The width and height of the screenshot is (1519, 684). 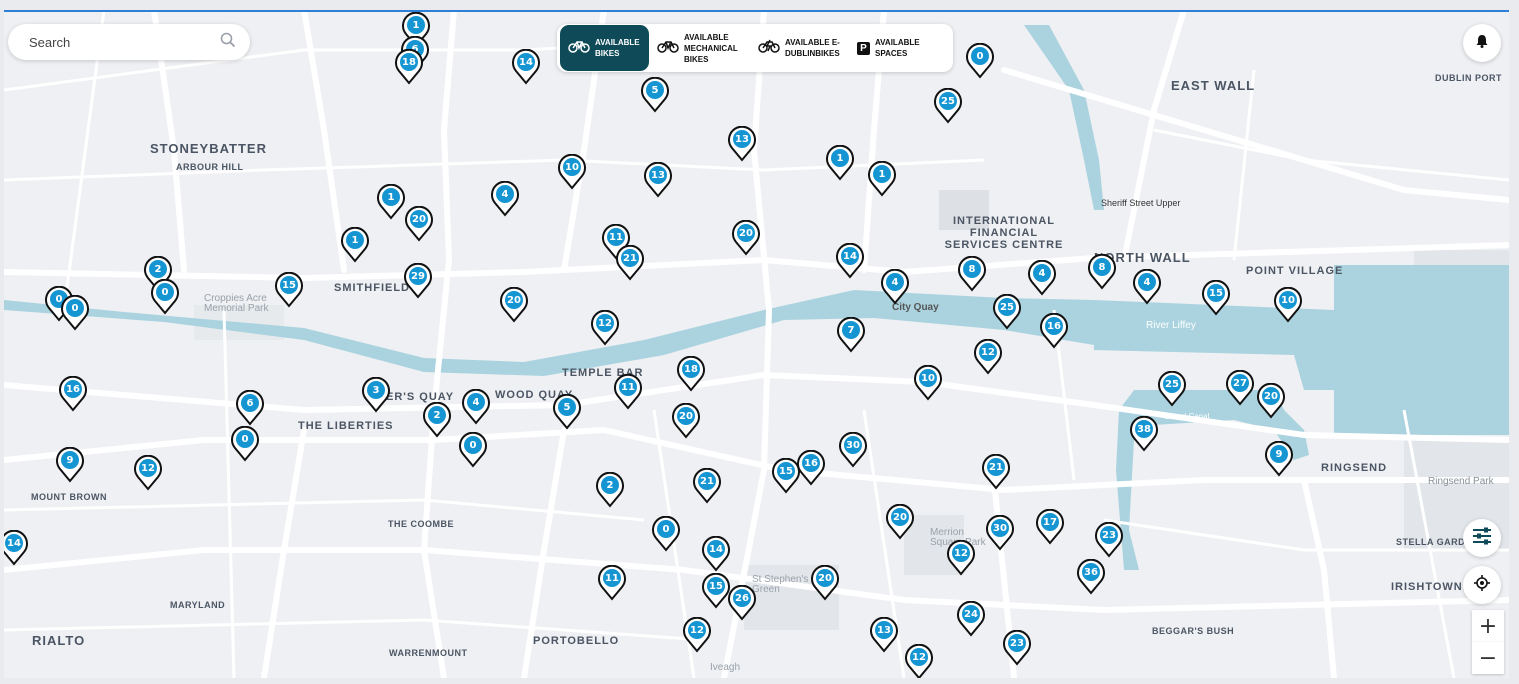 What do you see at coordinates (1488, 658) in the screenshot?
I see `zoom-out-button: −` at bounding box center [1488, 658].